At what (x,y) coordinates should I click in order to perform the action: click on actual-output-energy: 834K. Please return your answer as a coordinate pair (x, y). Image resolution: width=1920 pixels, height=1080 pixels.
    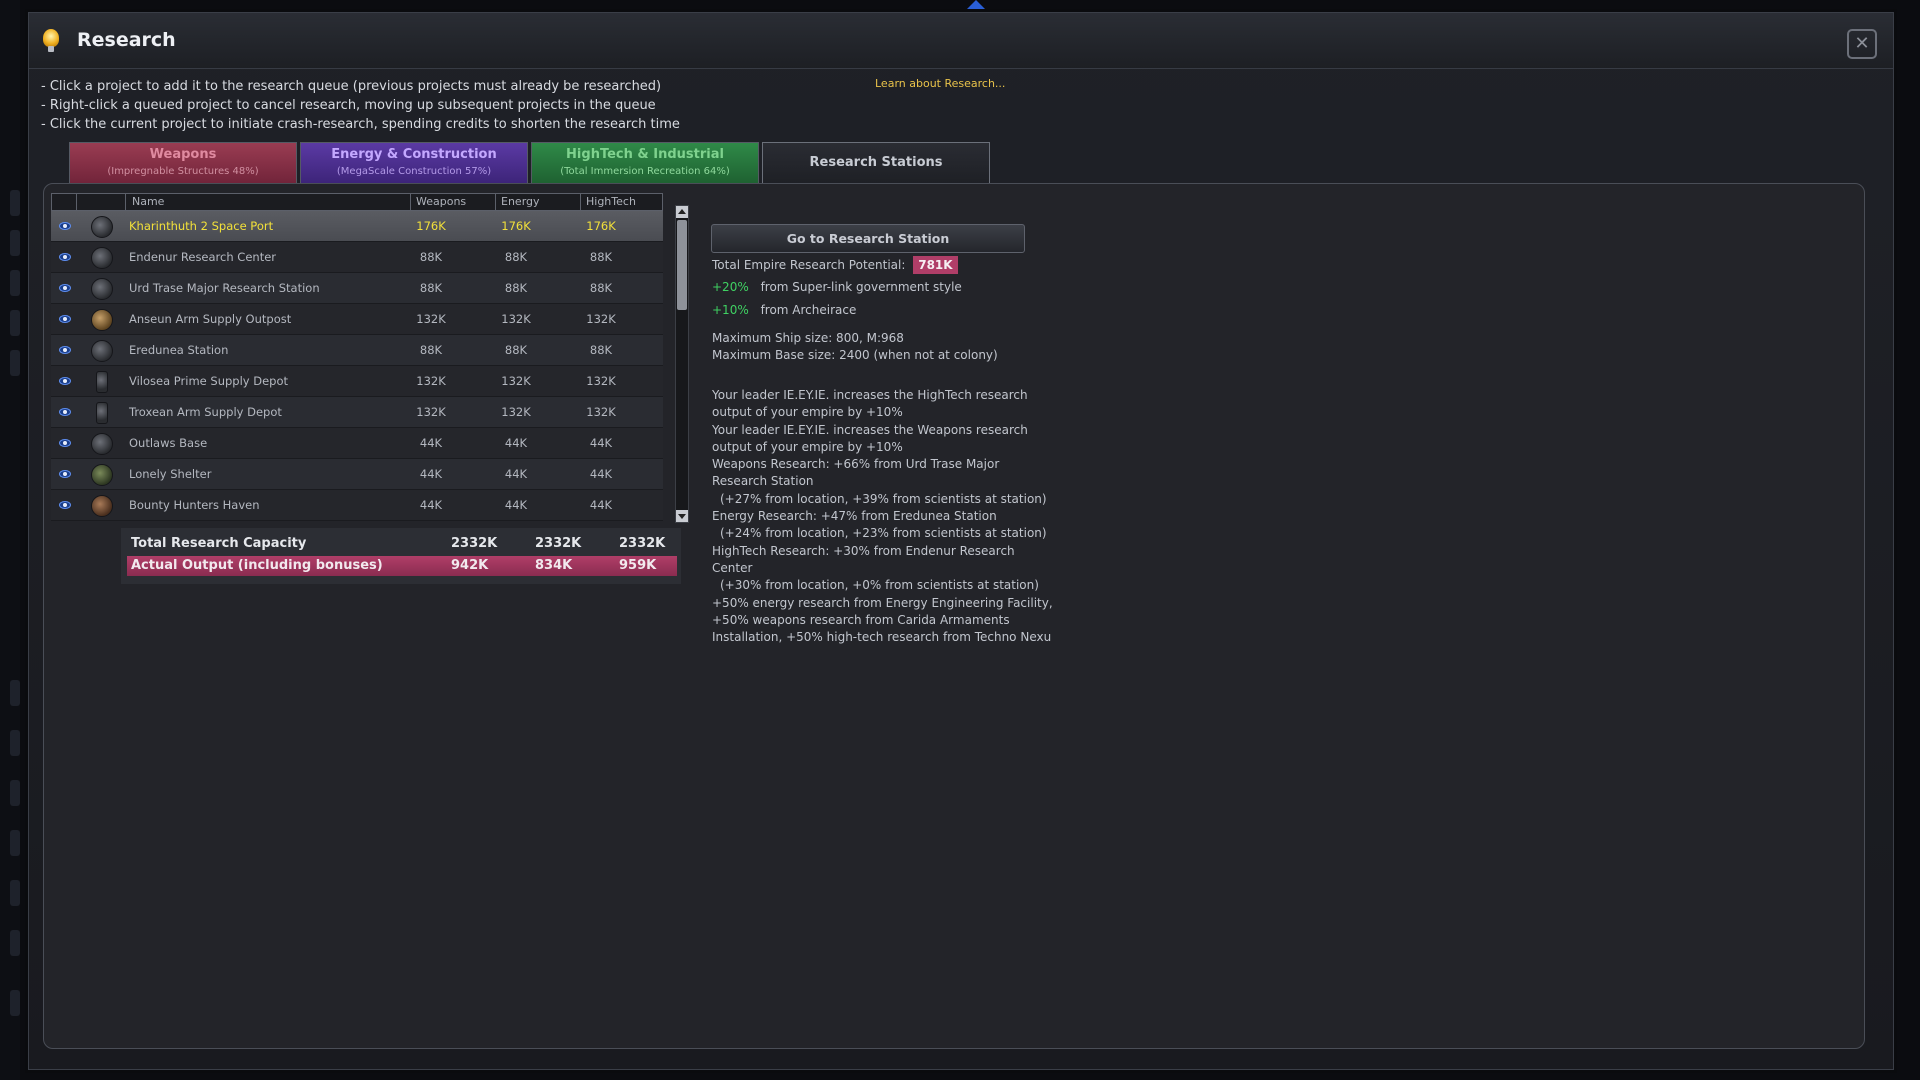
    Looking at the image, I should click on (554, 565).